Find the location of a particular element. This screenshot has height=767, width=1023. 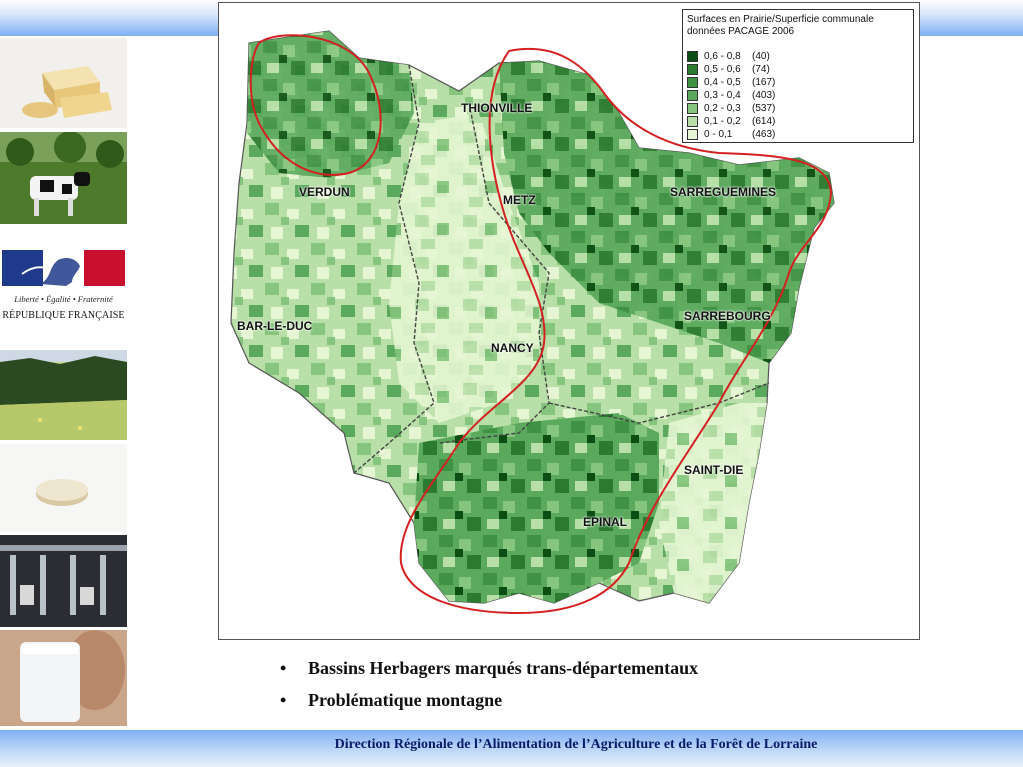

legend-row: 0,6 - 0,8 (40) is located at coordinates (728, 56).